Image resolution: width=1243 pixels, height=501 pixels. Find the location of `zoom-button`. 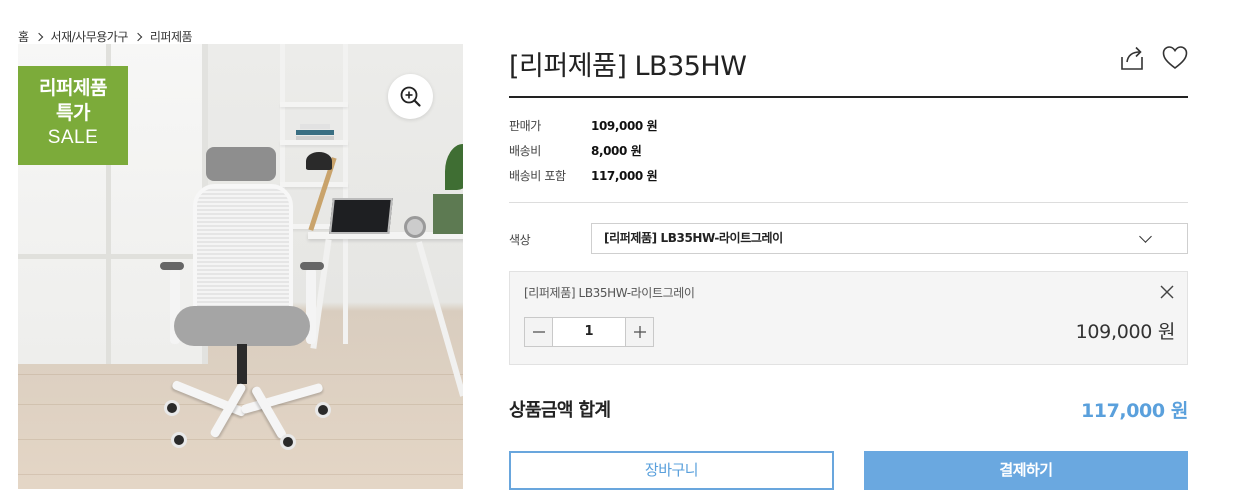

zoom-button is located at coordinates (410, 96).